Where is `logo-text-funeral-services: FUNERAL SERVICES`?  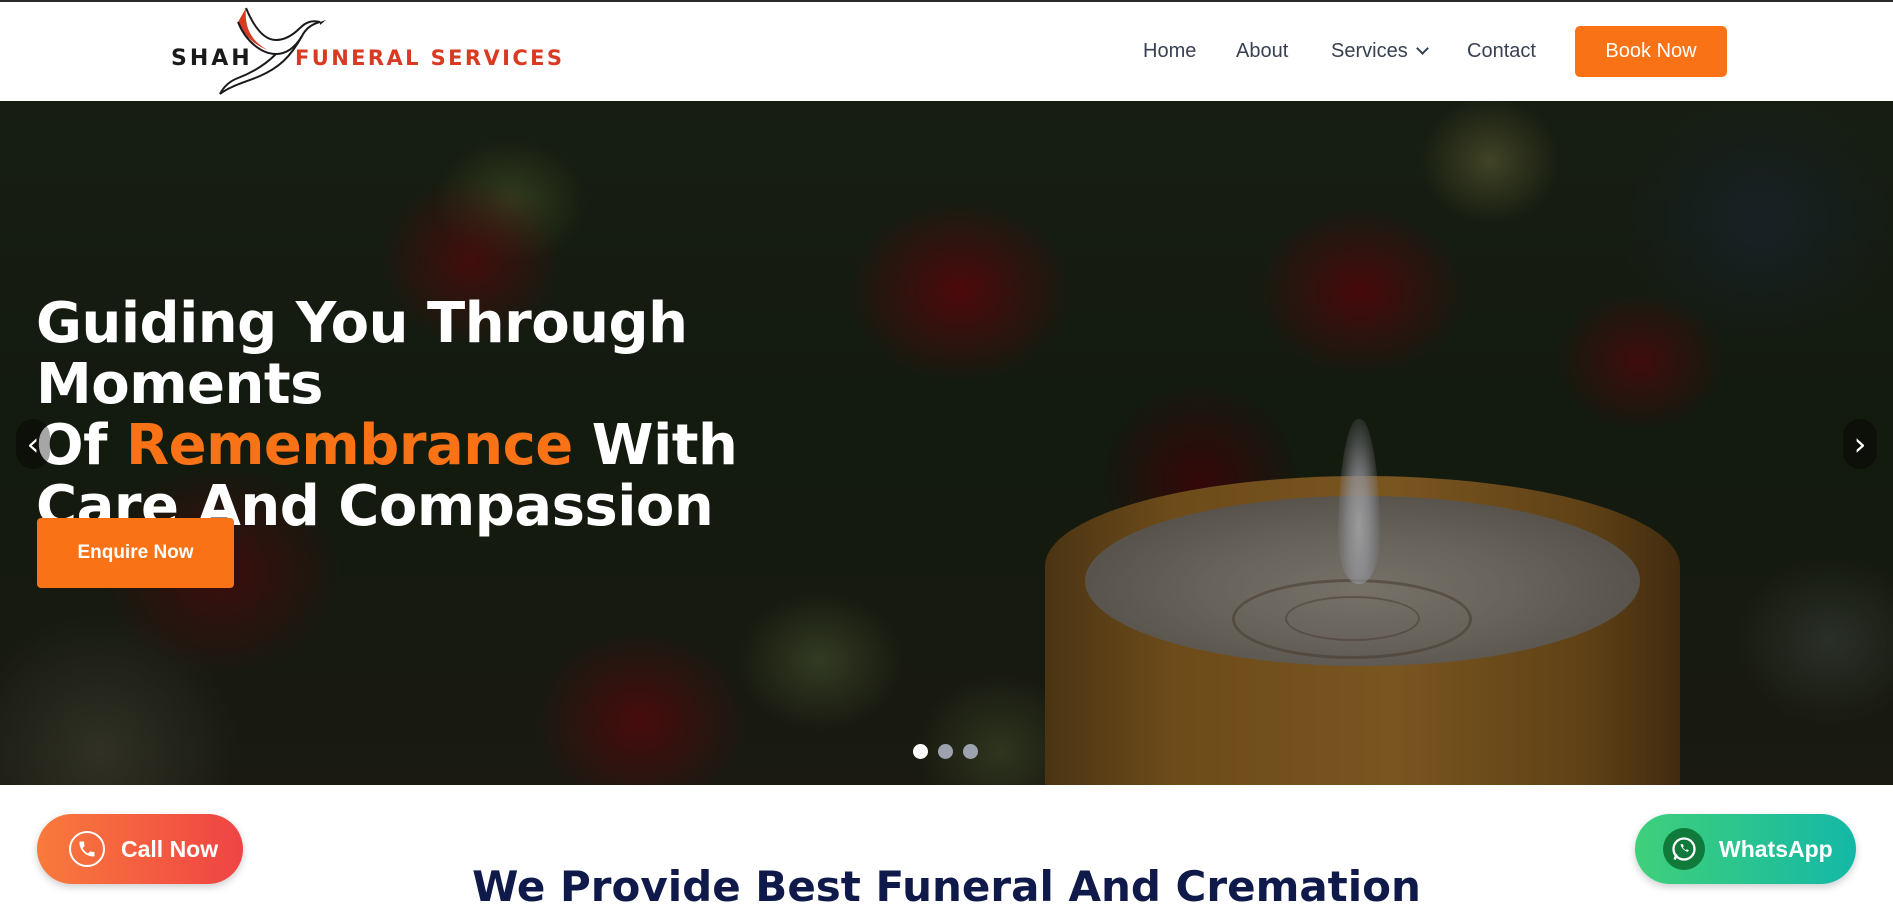 logo-text-funeral-services: FUNERAL SERVICES is located at coordinates (430, 58).